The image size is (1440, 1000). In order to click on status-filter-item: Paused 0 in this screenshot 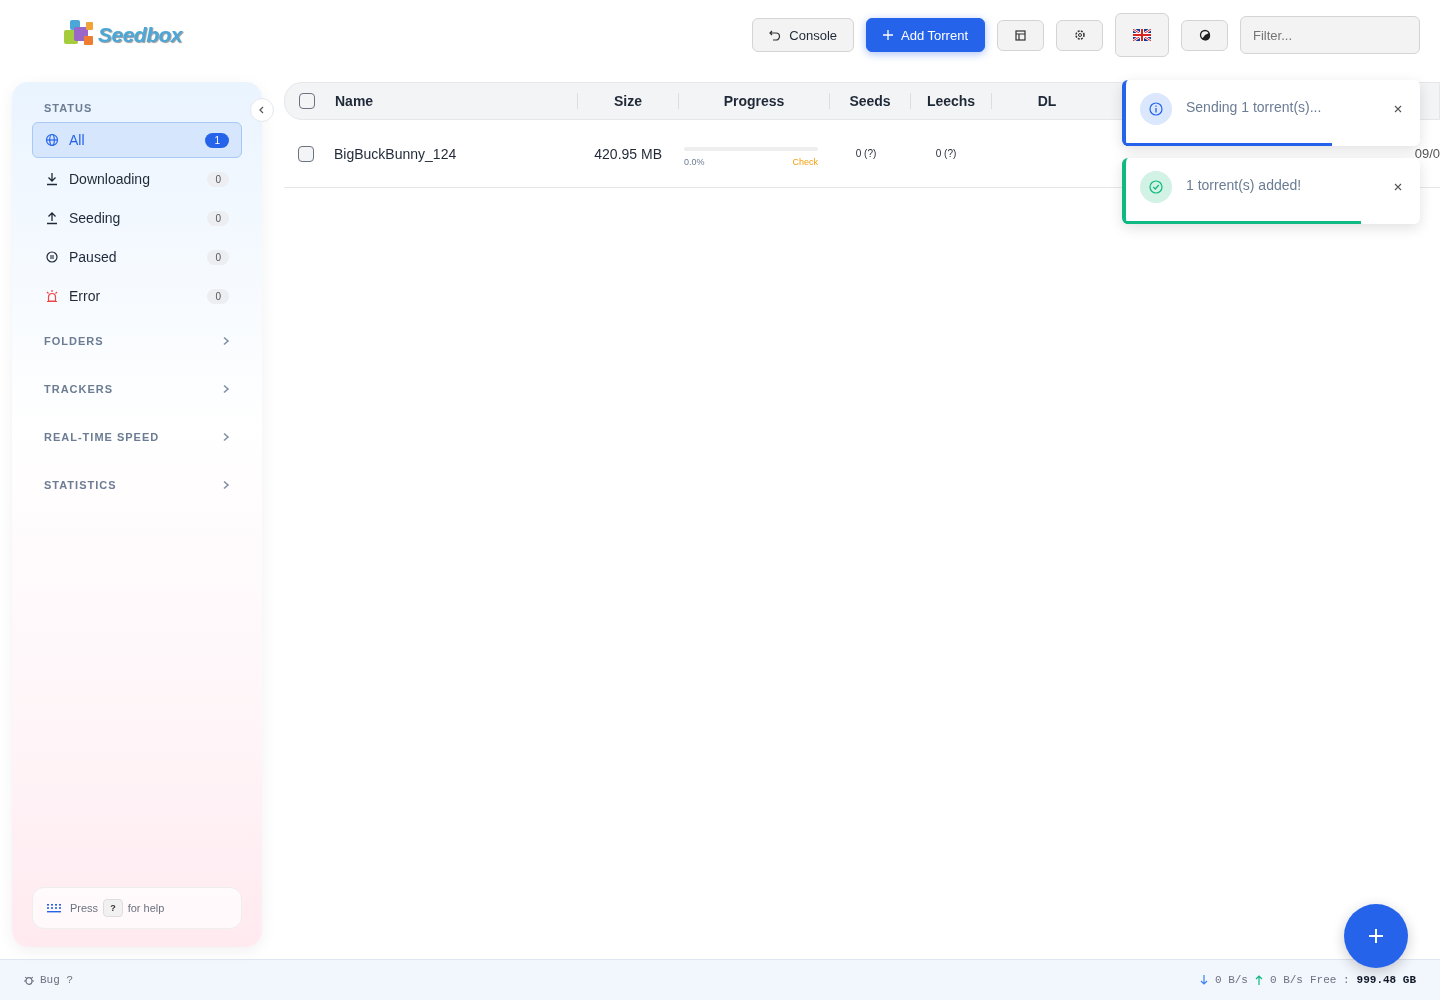, I will do `click(137, 257)`.